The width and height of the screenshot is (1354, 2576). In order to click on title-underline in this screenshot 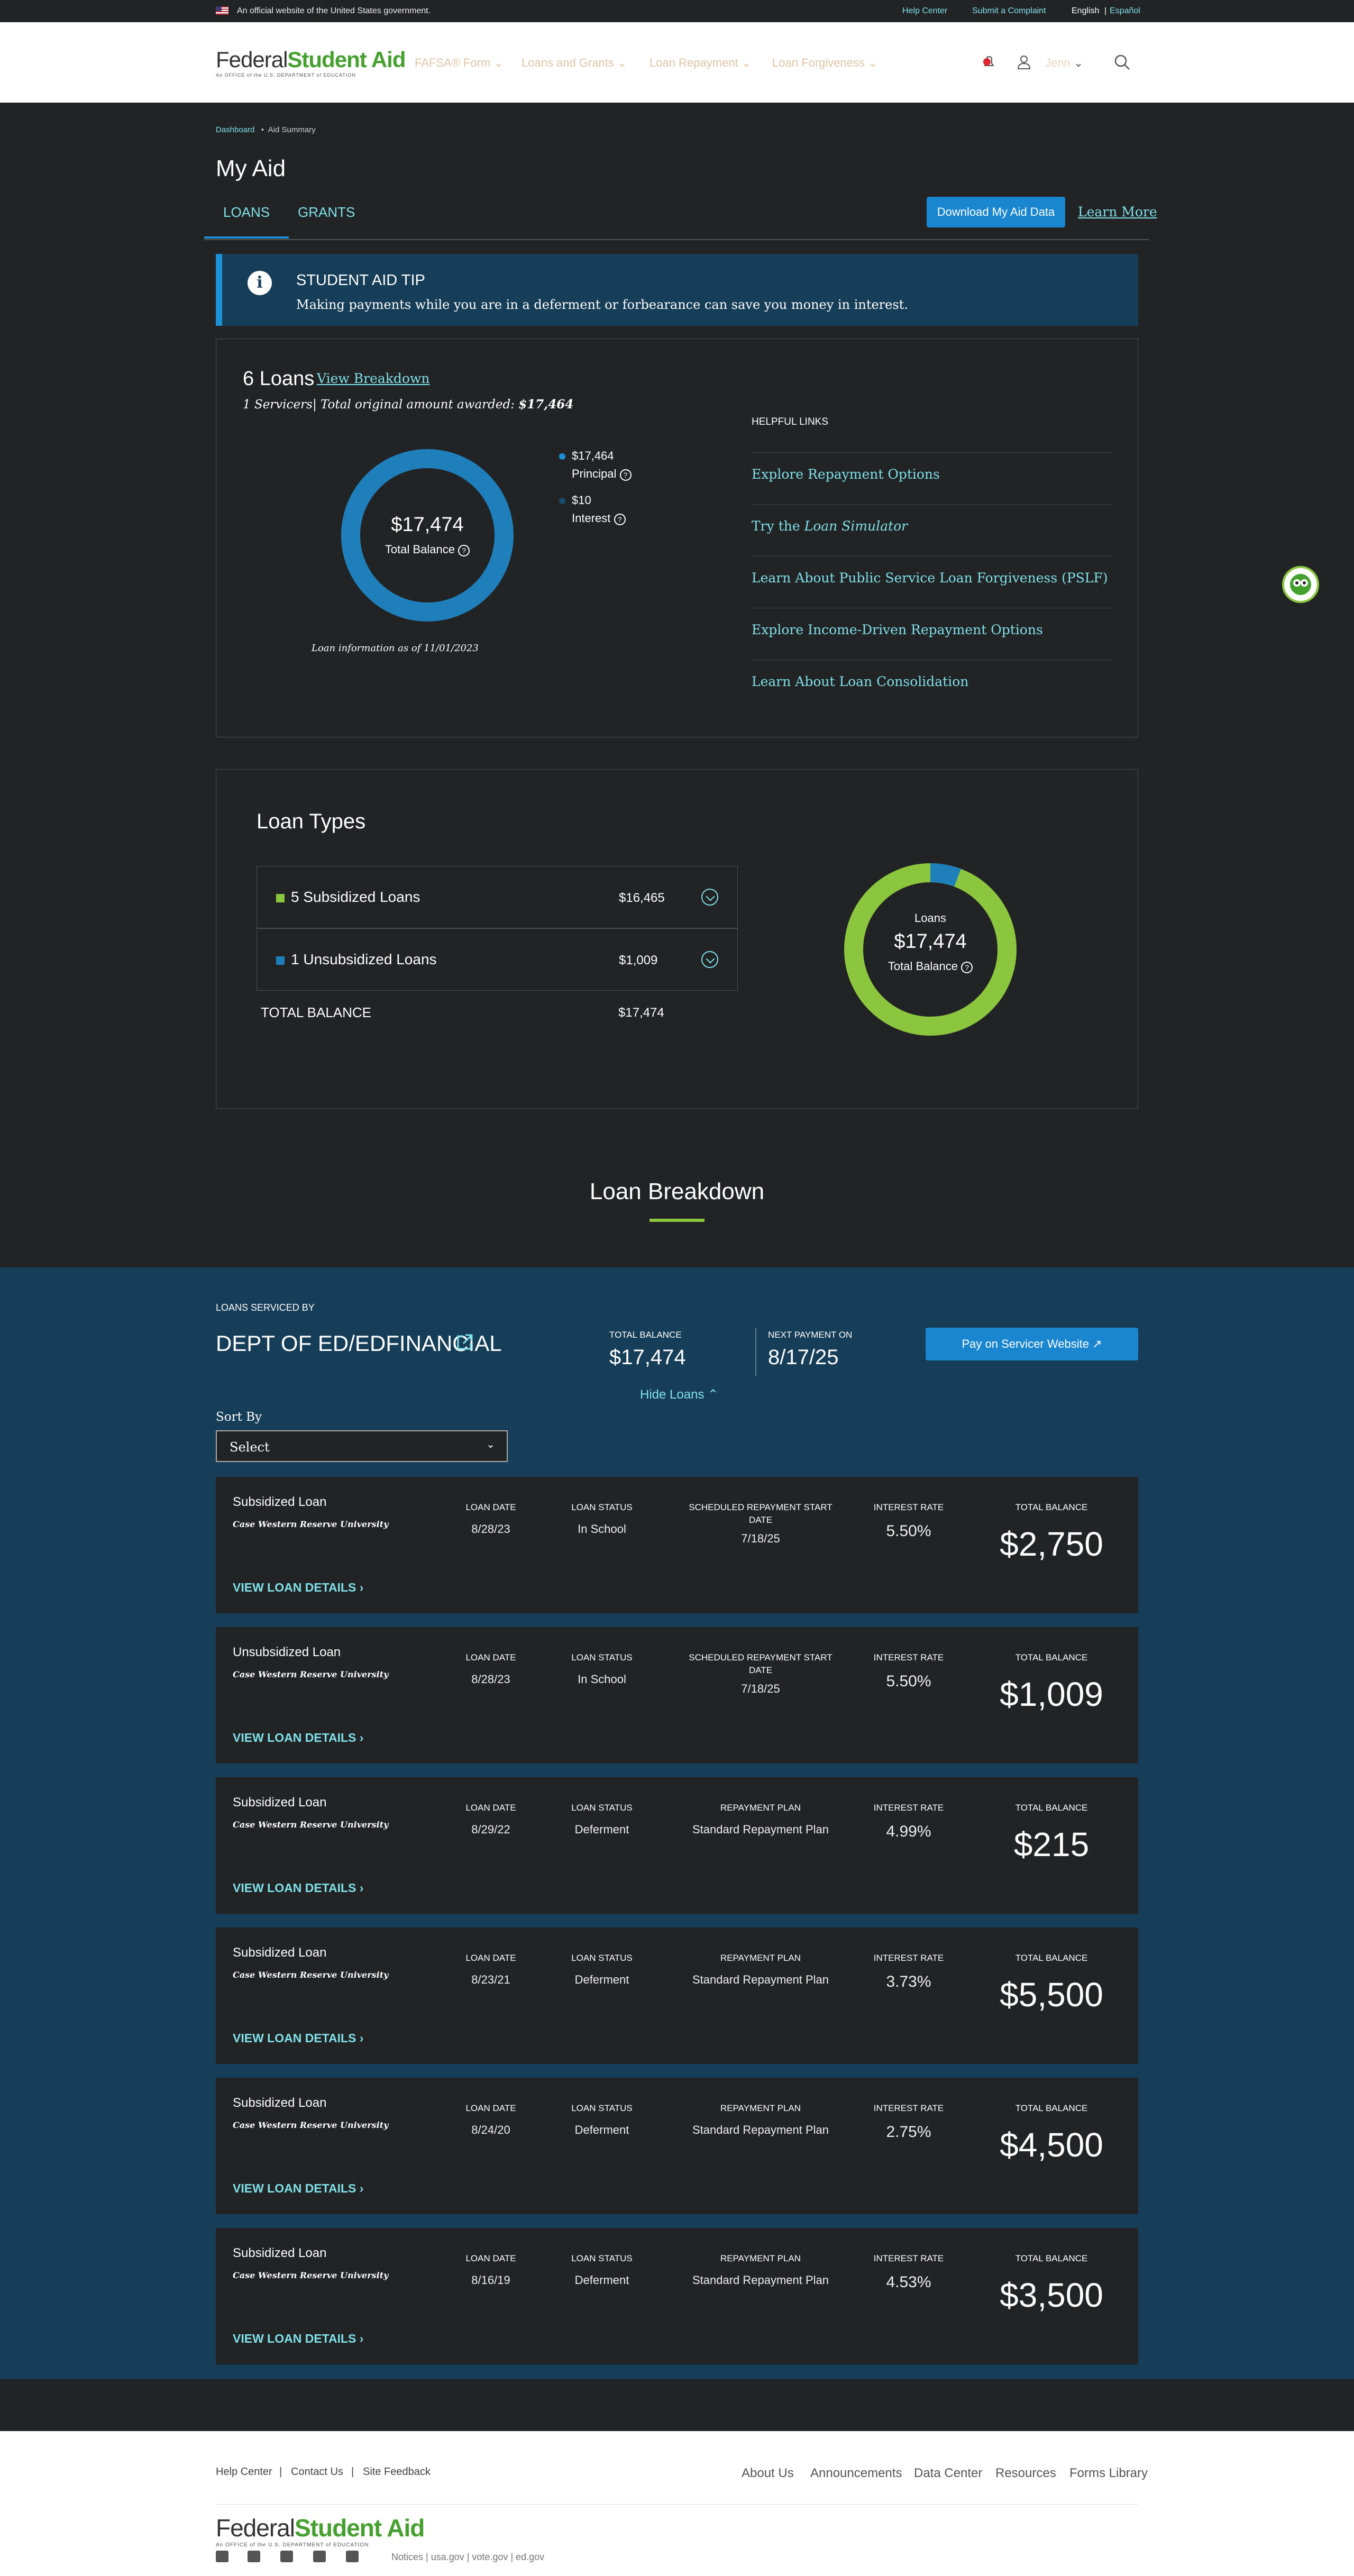, I will do `click(677, 1221)`.